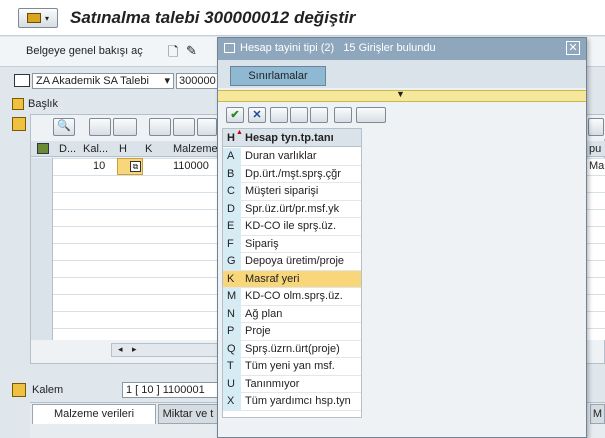  Describe the element at coordinates (148, 149) in the screenshot. I see `col-k: K` at that location.